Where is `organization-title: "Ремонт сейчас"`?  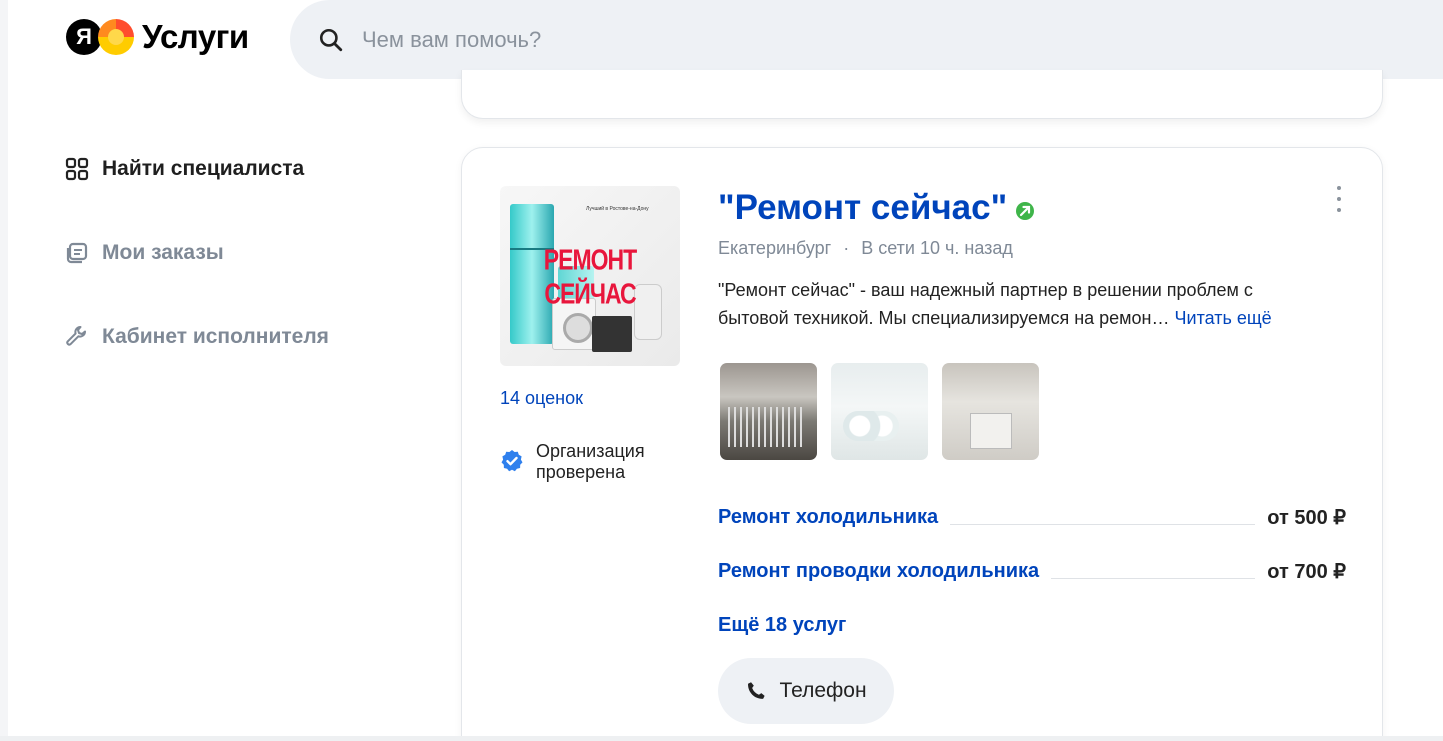
organization-title: "Ремонт сейчас" is located at coordinates (876, 208).